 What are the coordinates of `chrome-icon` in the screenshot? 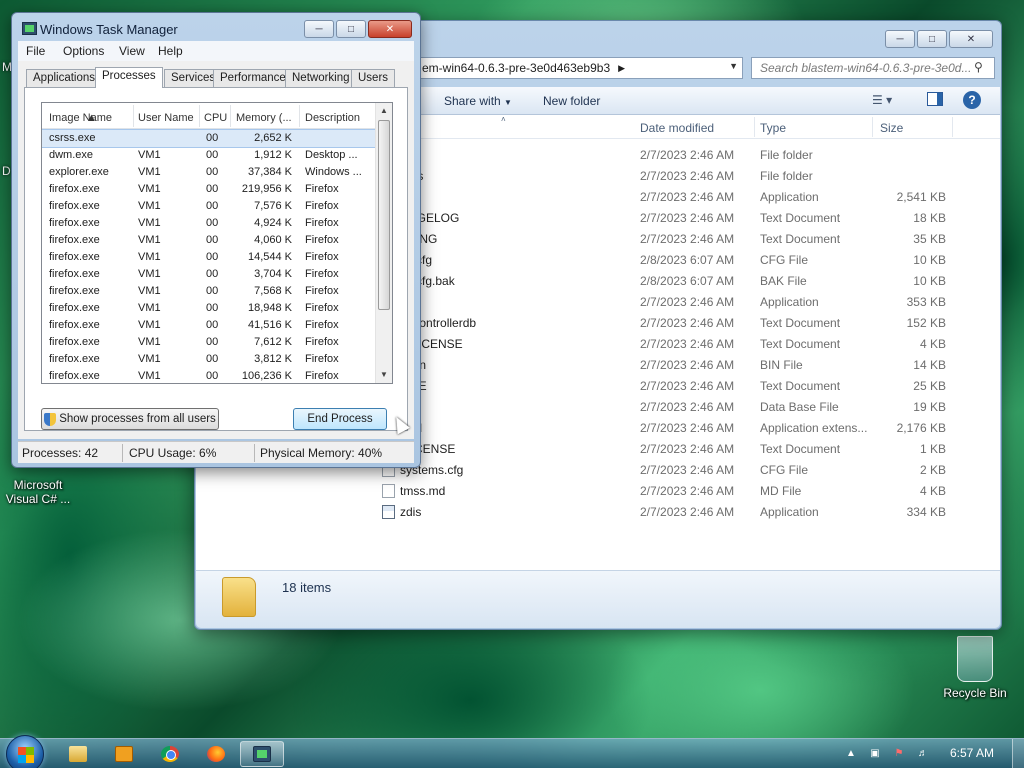 It's located at (170, 754).